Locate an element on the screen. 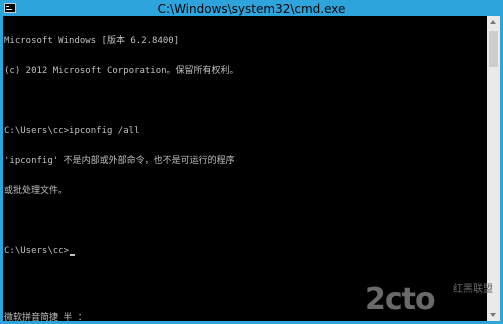  console-line: Microsoft Windows [版本 6.2.8400] is located at coordinates (92, 41).